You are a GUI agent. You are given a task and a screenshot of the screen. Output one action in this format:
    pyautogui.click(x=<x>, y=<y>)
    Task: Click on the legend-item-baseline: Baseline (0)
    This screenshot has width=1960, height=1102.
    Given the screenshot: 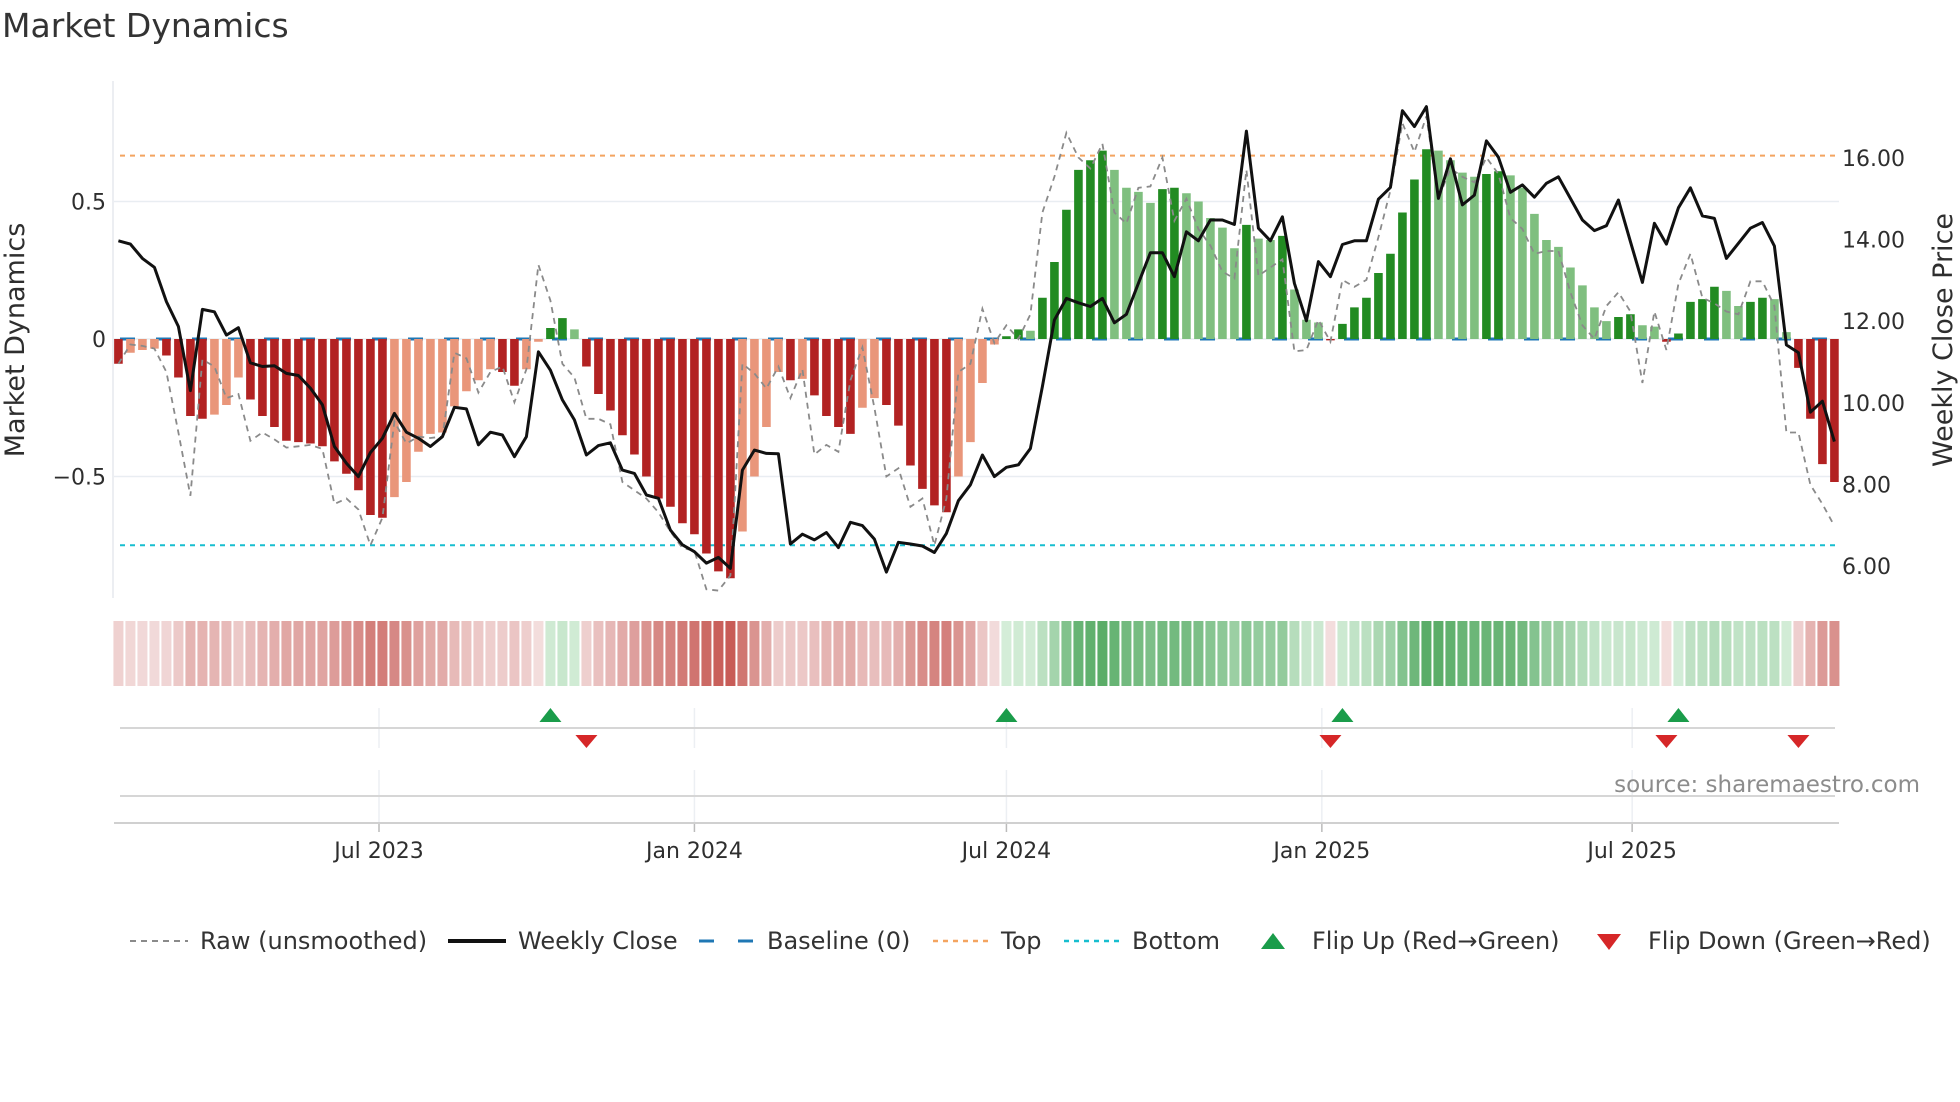 What is the action you would take?
    pyautogui.click(x=804, y=941)
    